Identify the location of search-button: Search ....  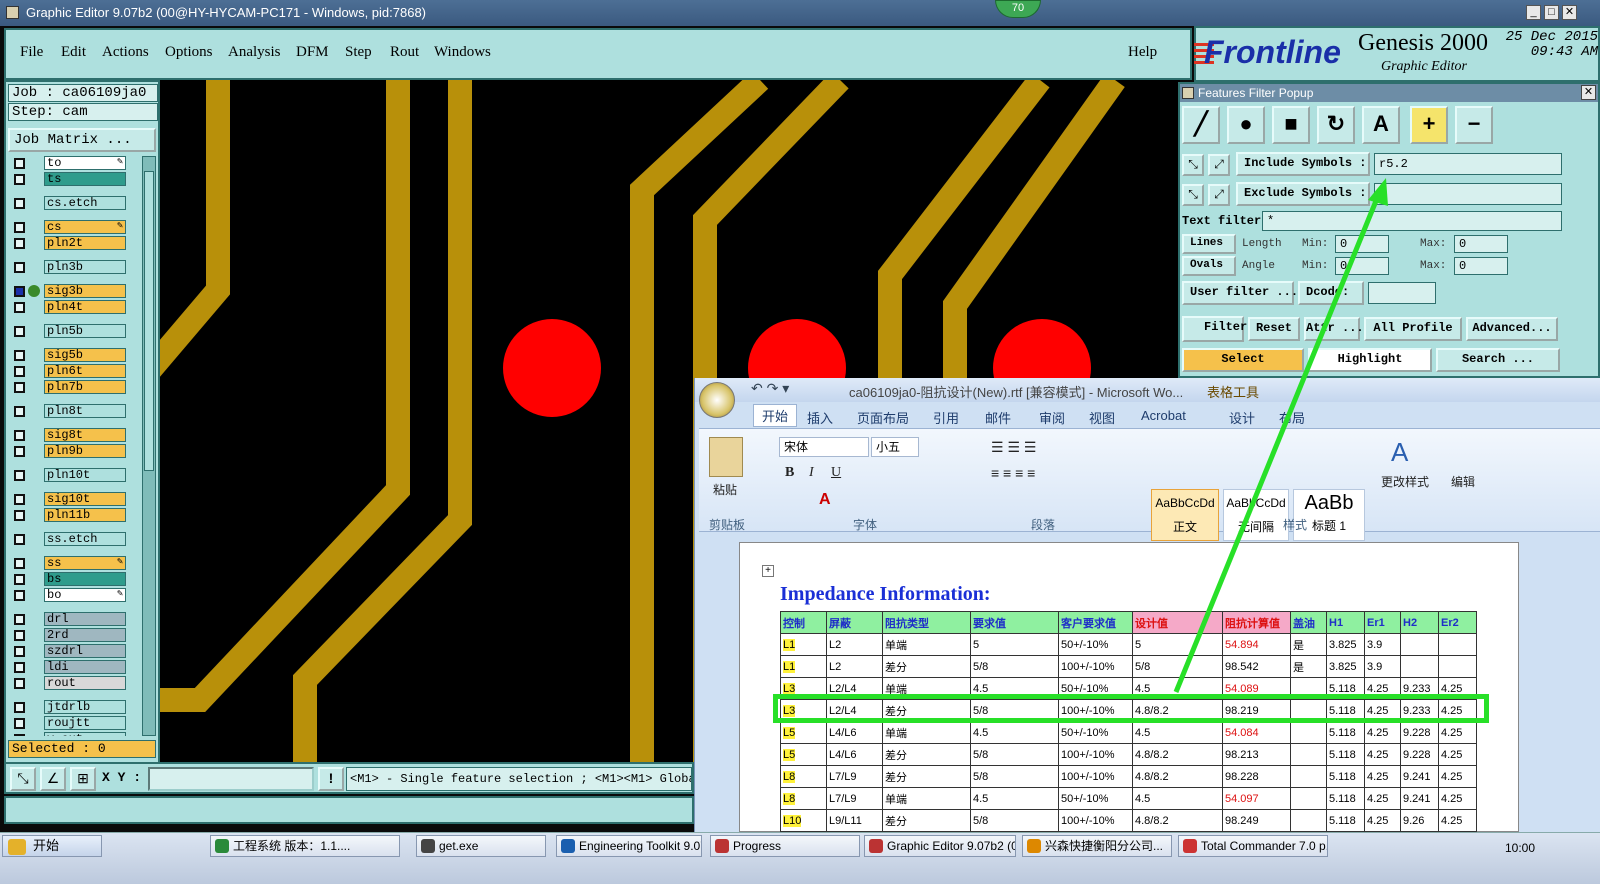
(1498, 360).